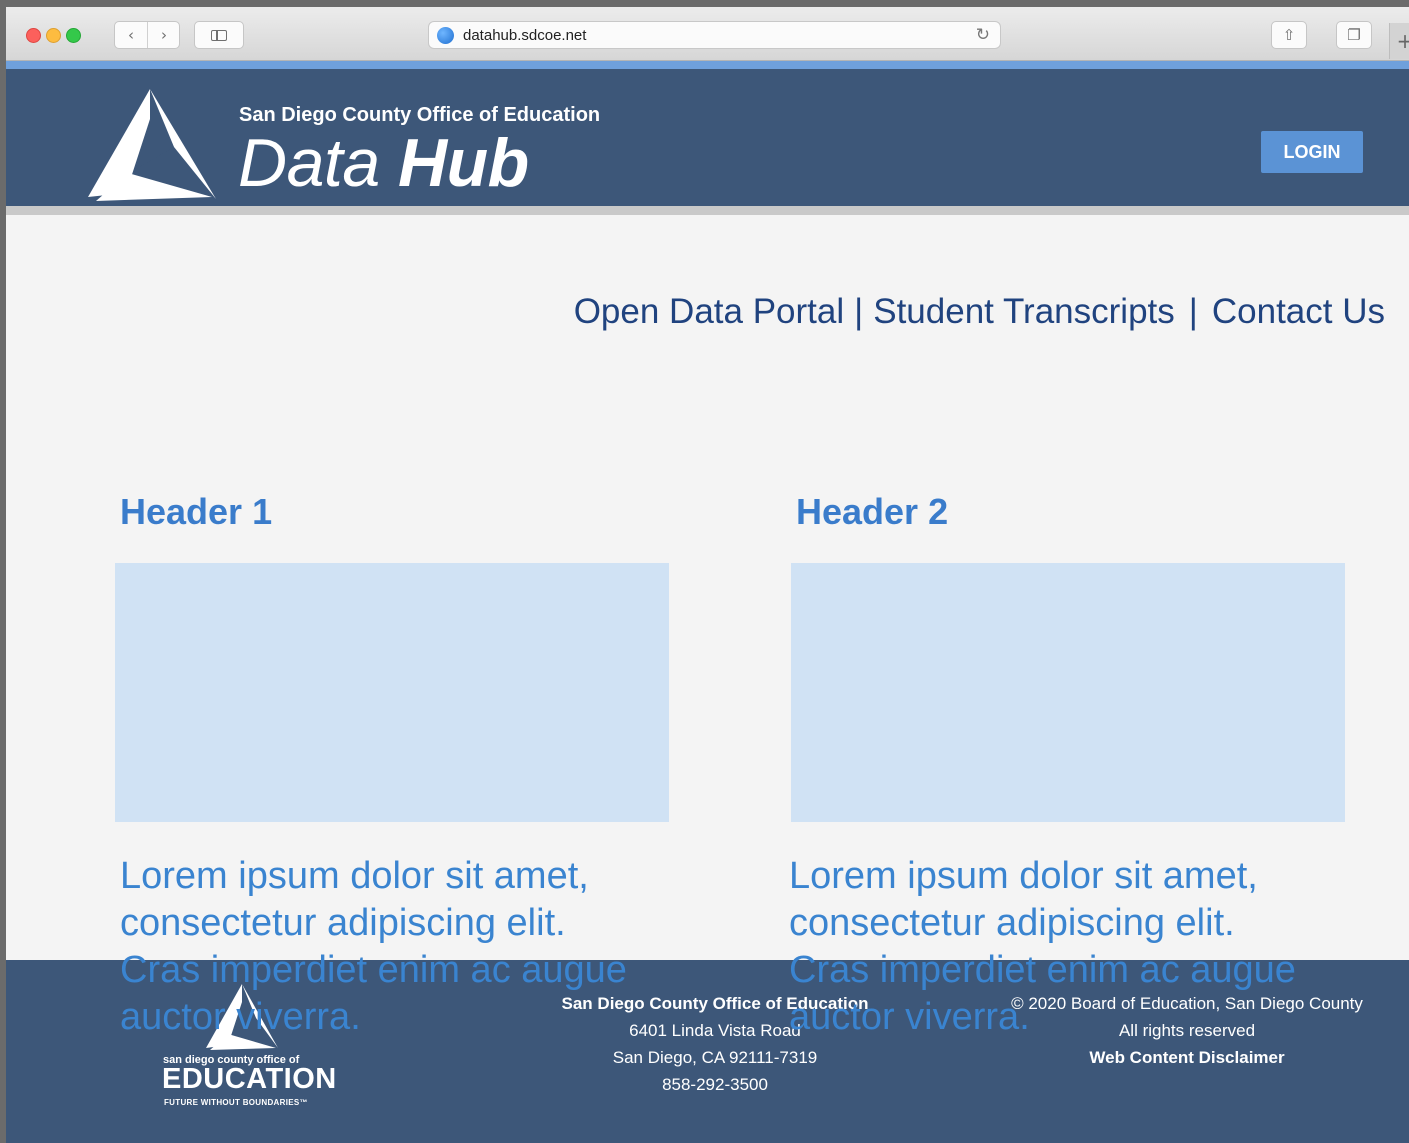  Describe the element at coordinates (420, 115) in the screenshot. I see `org-name: San Diego County Office of Education` at that location.